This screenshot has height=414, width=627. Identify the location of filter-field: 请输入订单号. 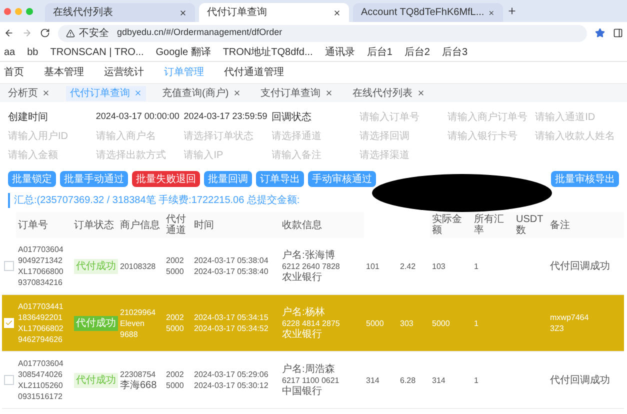
(401, 117).